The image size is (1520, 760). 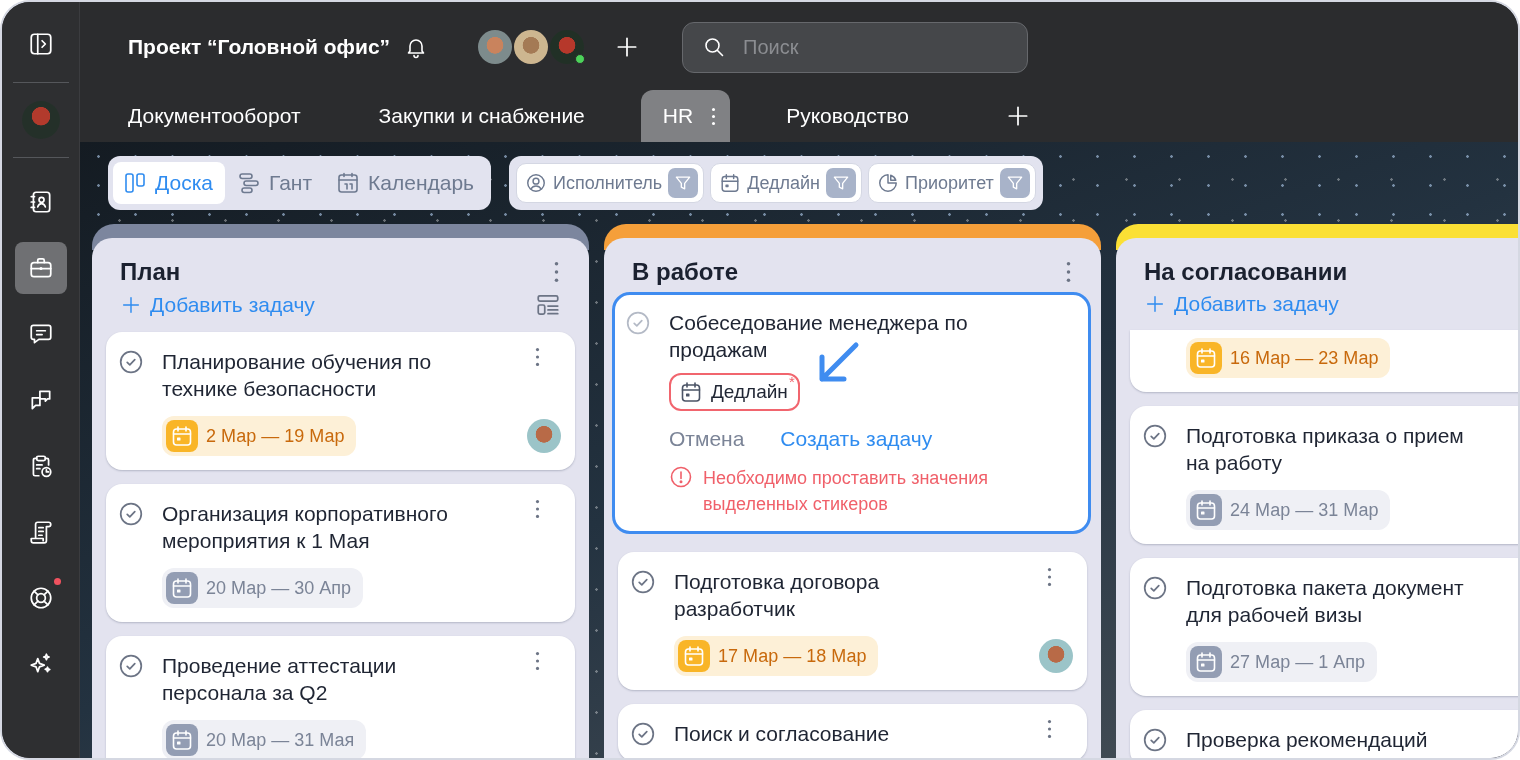 What do you see at coordinates (792, 381) in the screenshot?
I see `required-mark: *` at bounding box center [792, 381].